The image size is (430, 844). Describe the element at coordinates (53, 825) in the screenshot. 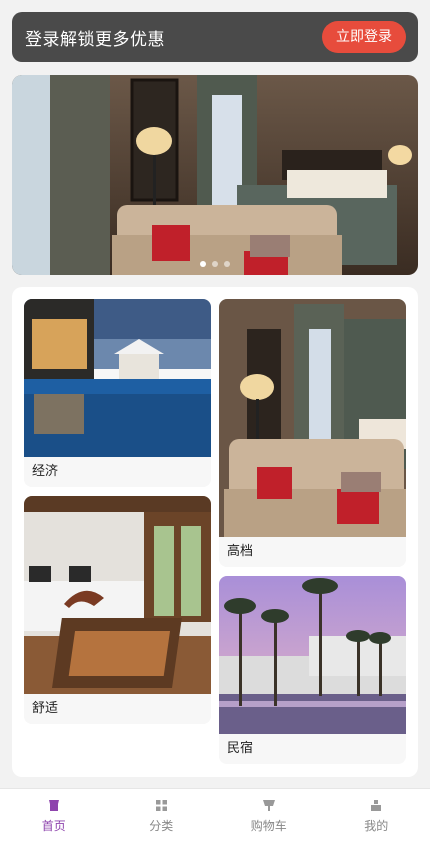

I see `tab-label: 首页` at that location.